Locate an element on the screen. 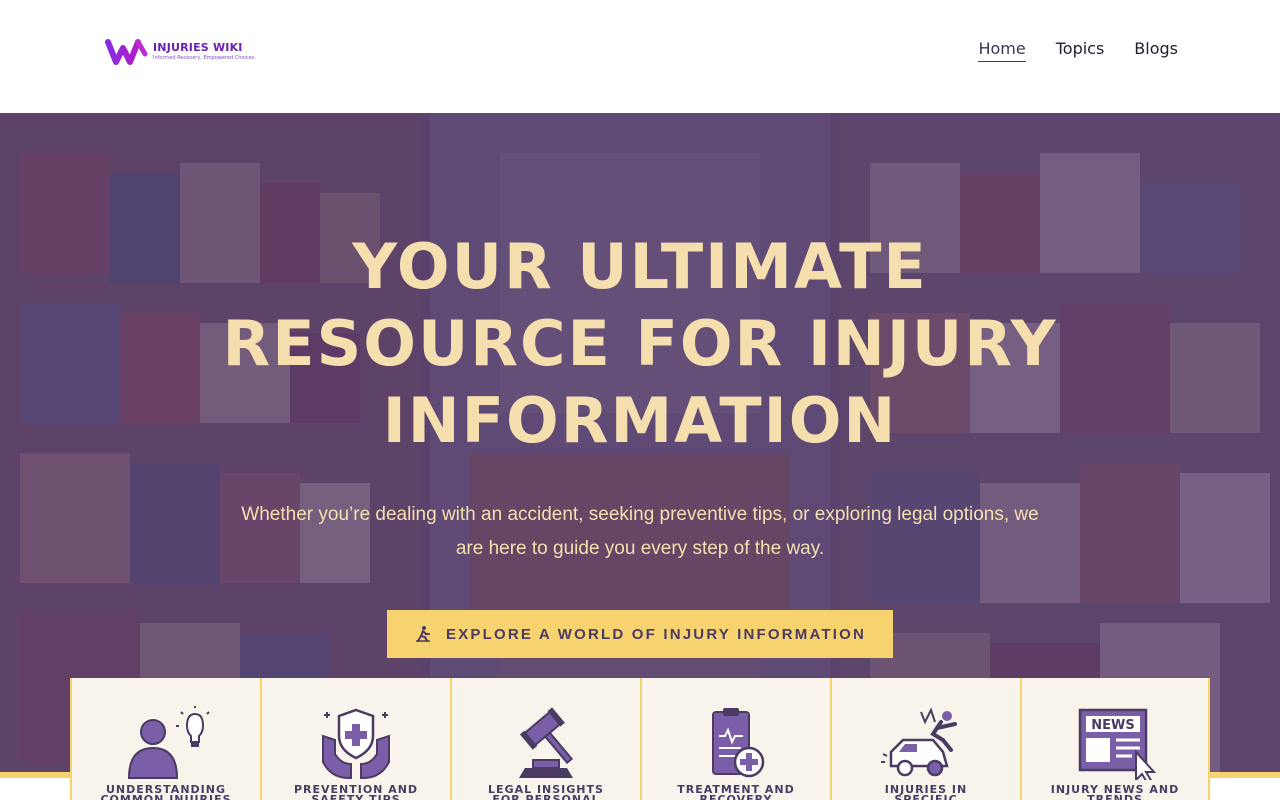 The width and height of the screenshot is (1280, 800). card-title: INJURY NEWS AND TRENDS is located at coordinates (1115, 791).